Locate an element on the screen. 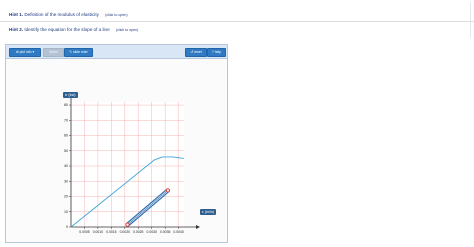  x-axis-arrow is located at coordinates (198, 227).